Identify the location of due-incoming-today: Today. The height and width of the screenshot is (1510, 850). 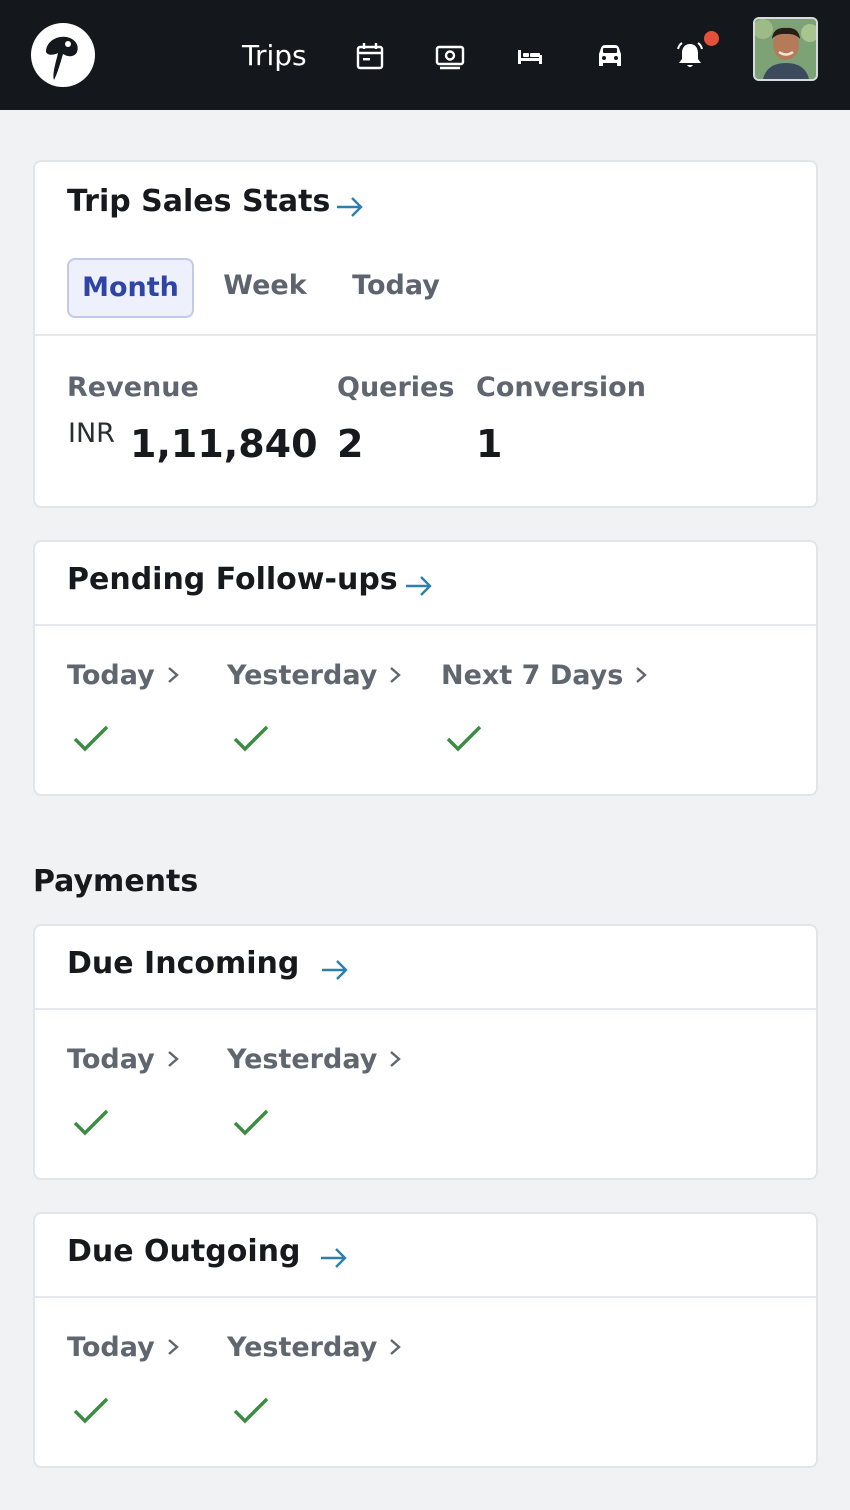
(124, 1059).